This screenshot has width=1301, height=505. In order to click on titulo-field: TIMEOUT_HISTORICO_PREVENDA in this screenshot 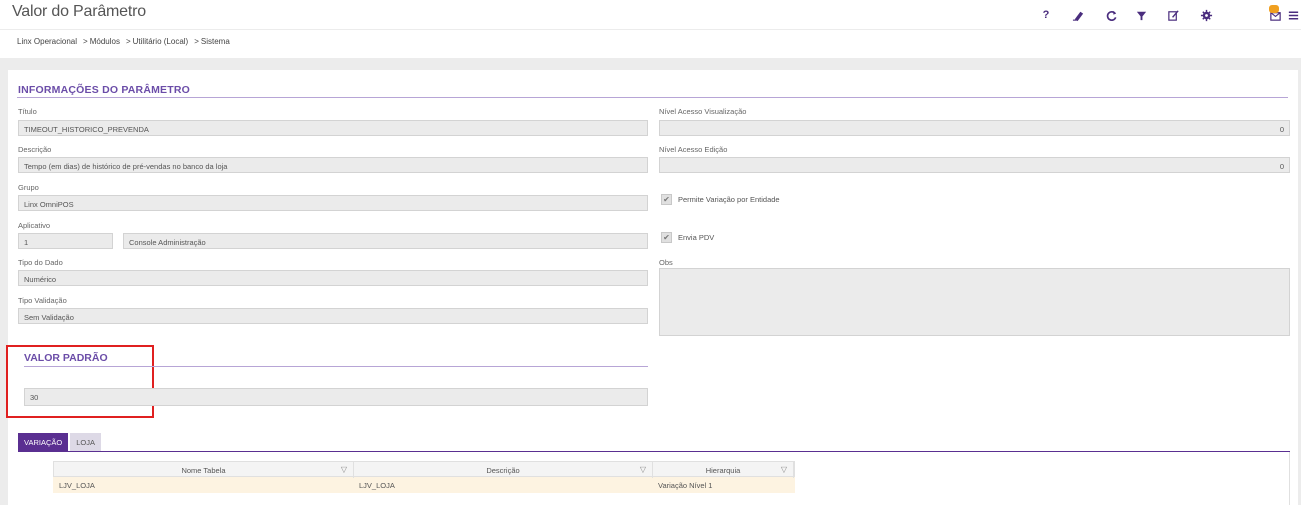, I will do `click(333, 128)`.